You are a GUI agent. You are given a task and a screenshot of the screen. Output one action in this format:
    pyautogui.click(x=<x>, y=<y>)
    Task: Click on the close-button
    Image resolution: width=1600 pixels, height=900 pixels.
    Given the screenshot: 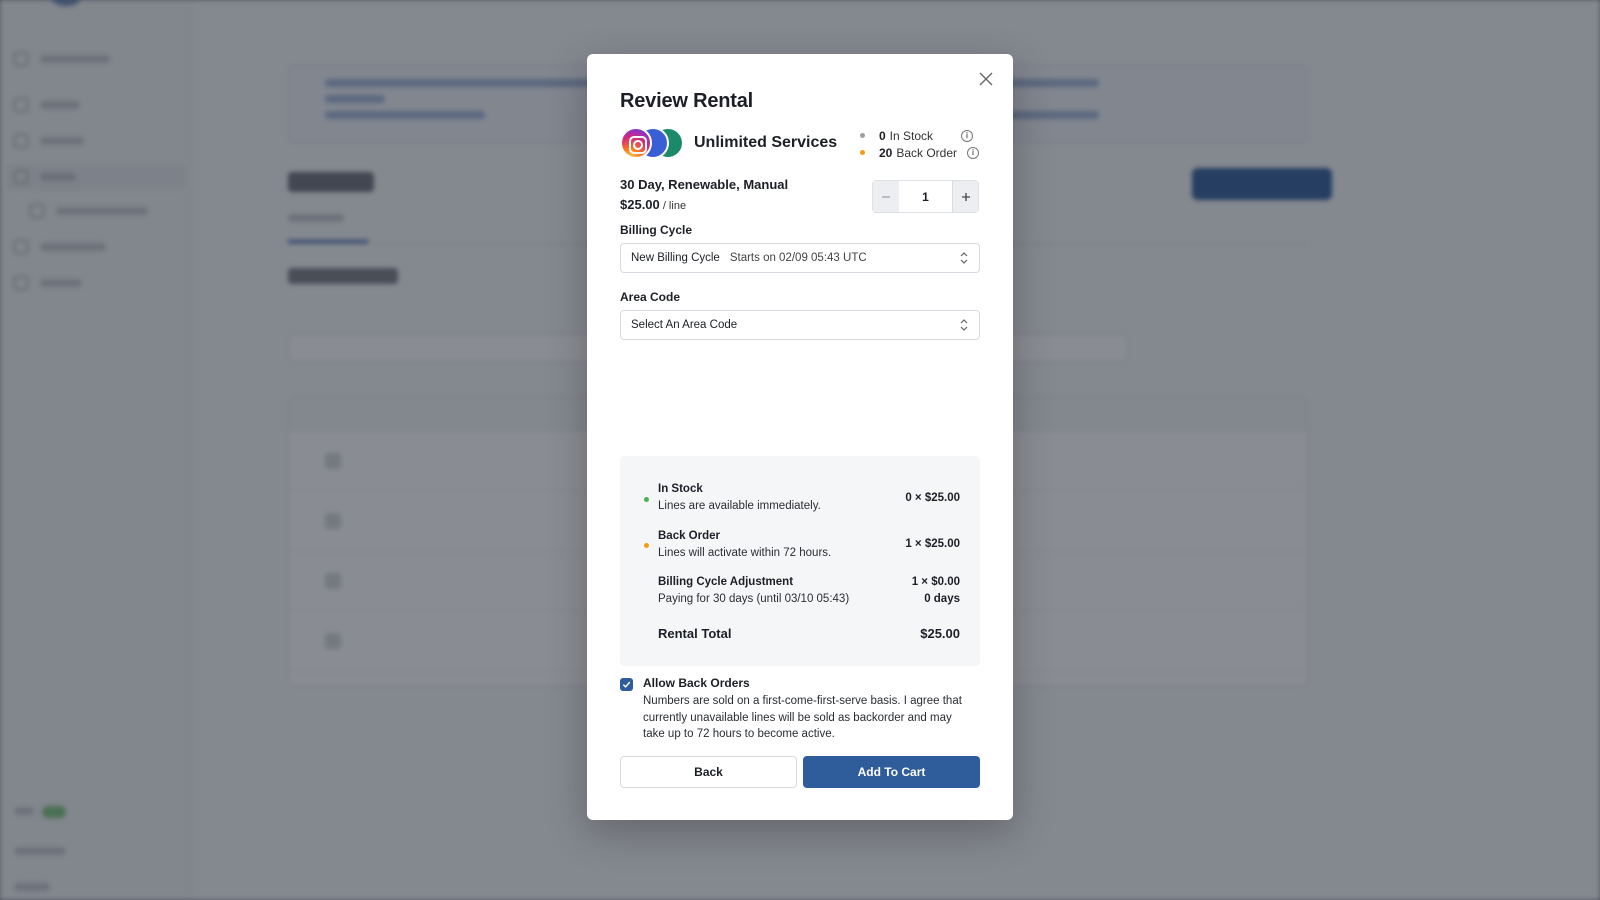 What is the action you would take?
    pyautogui.click(x=986, y=79)
    